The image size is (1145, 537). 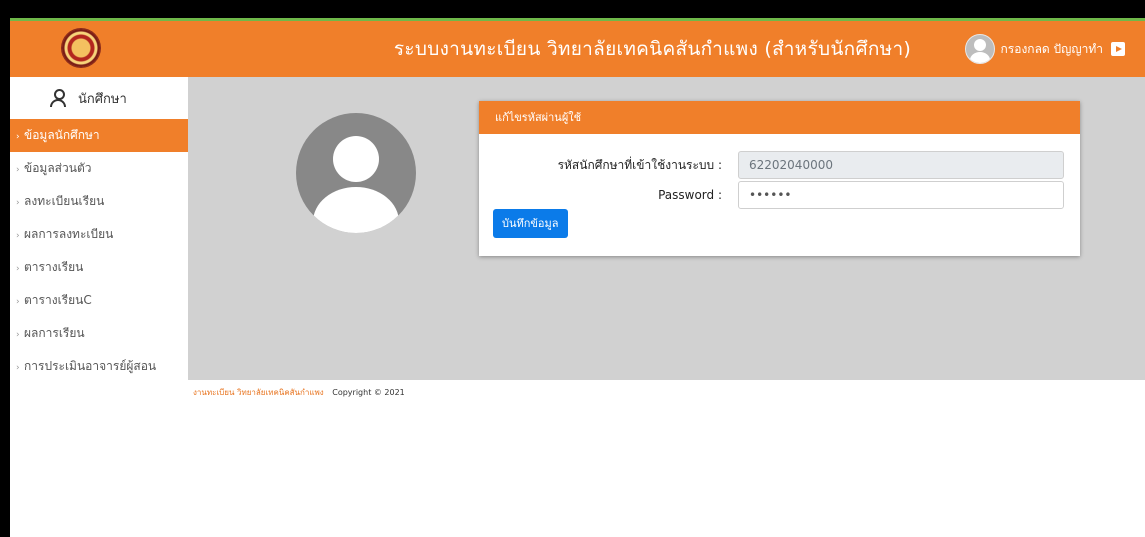 I want to click on footer-org: งานทะเบียน วิทยาลัยเทคนิคสันกำแพง, so click(x=258, y=392).